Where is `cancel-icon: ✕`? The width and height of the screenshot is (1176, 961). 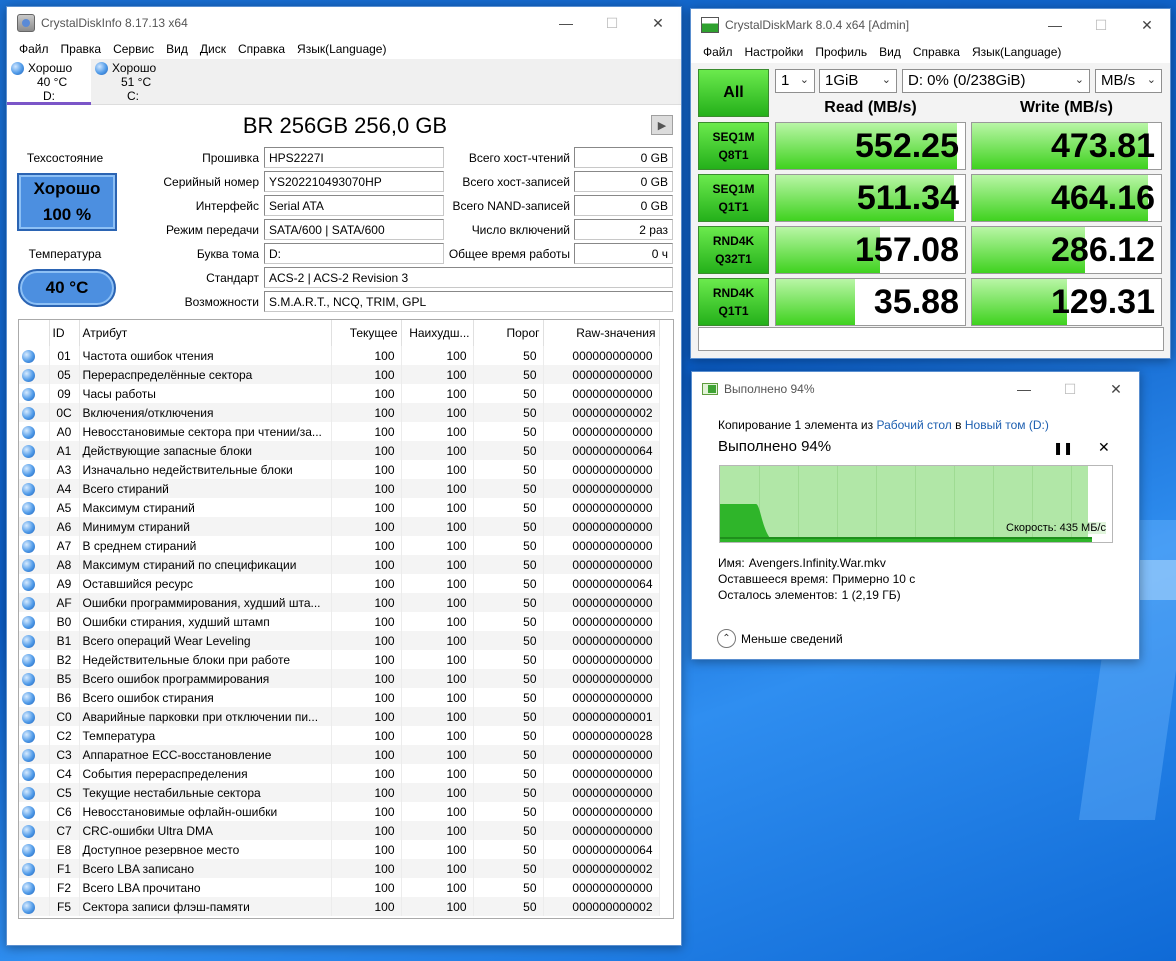 cancel-icon: ✕ is located at coordinates (1104, 447).